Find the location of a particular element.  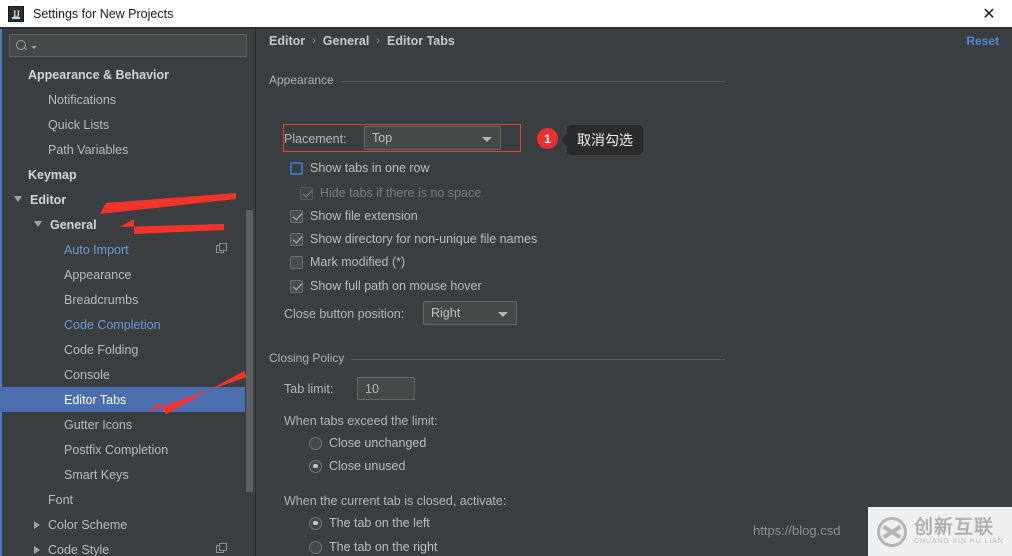

checkbox-show-full-path-on-mouse-hover: Show full path on mouse hover is located at coordinates (386, 286).